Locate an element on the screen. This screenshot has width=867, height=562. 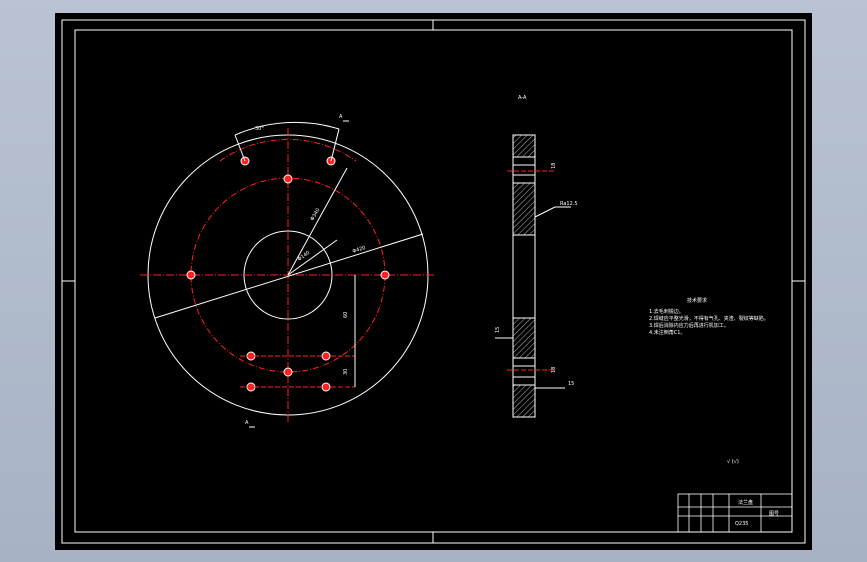
section-mark-top: A is located at coordinates (341, 117).